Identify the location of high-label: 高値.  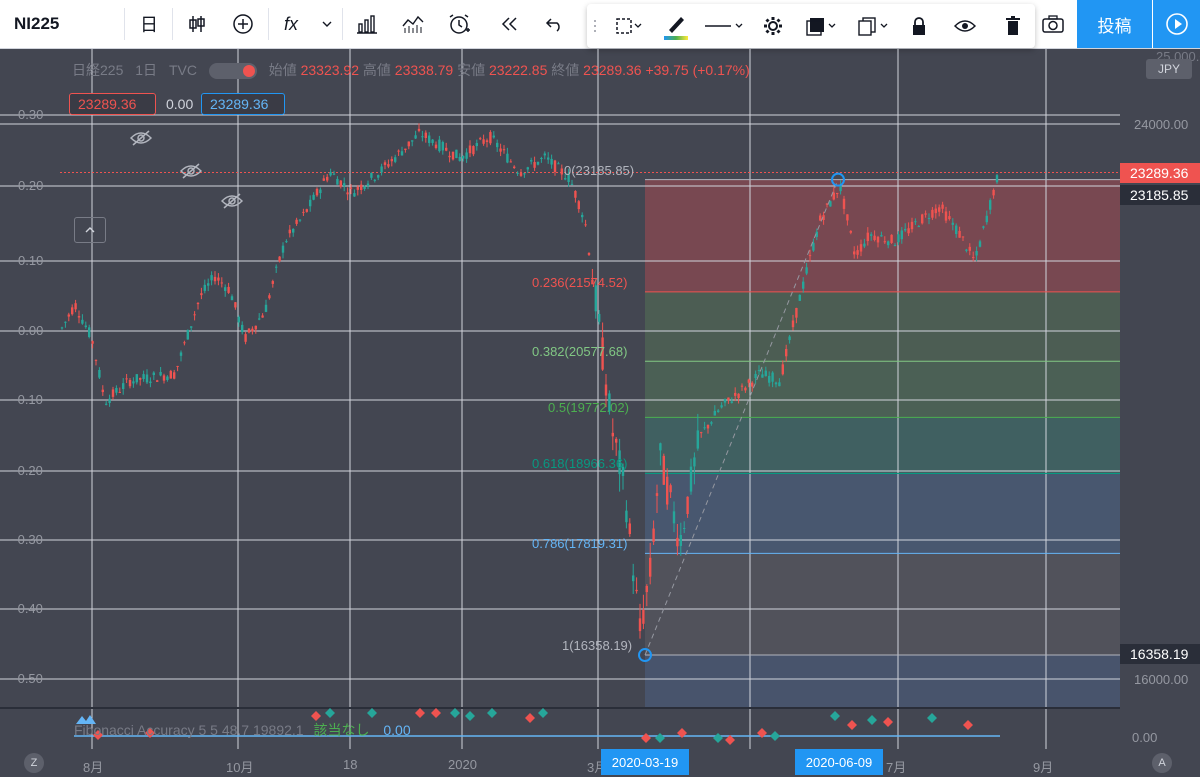
(376, 70).